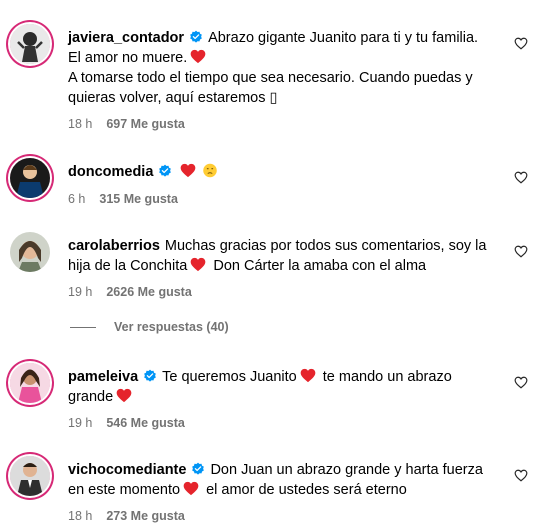  Describe the element at coordinates (145, 124) in the screenshot. I see `comment-likes: 697 Me gusta` at that location.